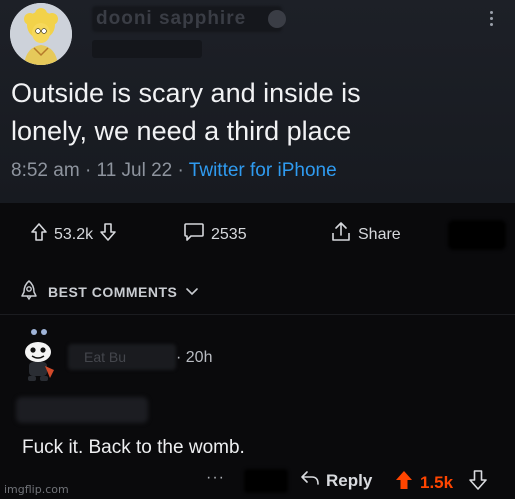  I want to click on commenter-username: Eat Bu, so click(105, 357).